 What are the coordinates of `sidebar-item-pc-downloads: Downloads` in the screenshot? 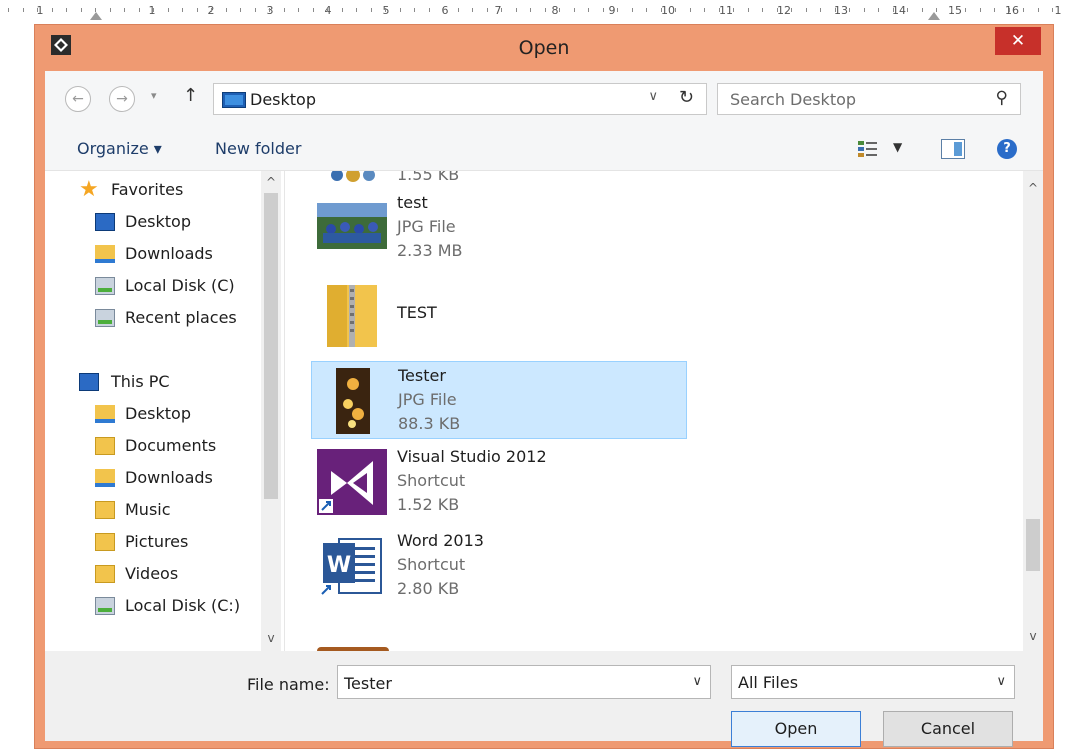 It's located at (150, 479).